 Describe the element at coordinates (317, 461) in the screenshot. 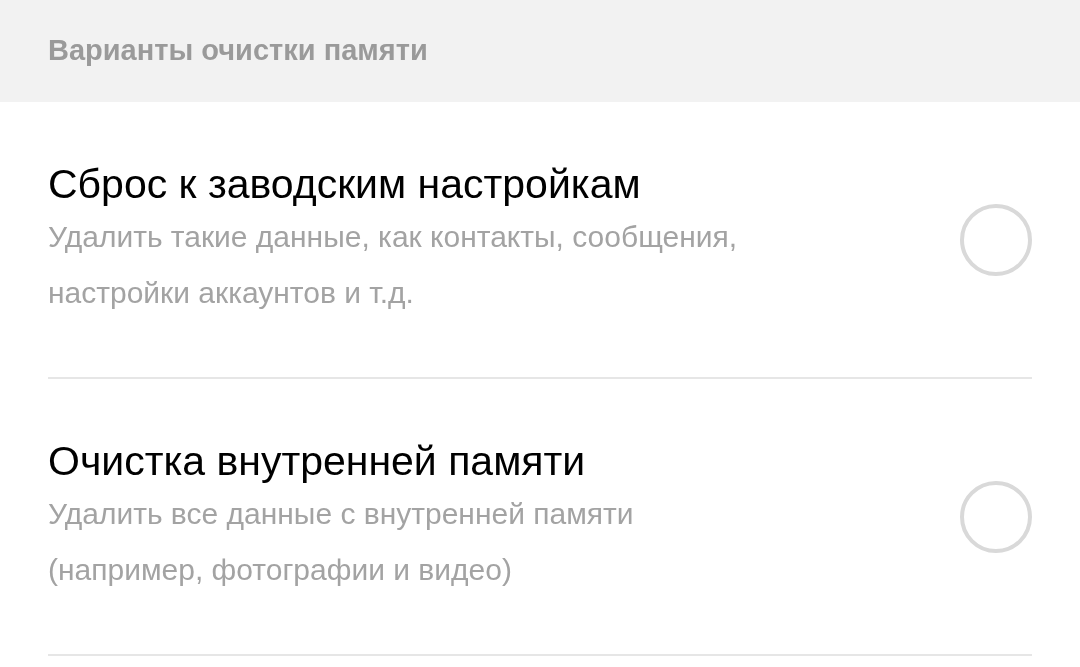

I see `option-title: Очистка внутренней памяти` at that location.